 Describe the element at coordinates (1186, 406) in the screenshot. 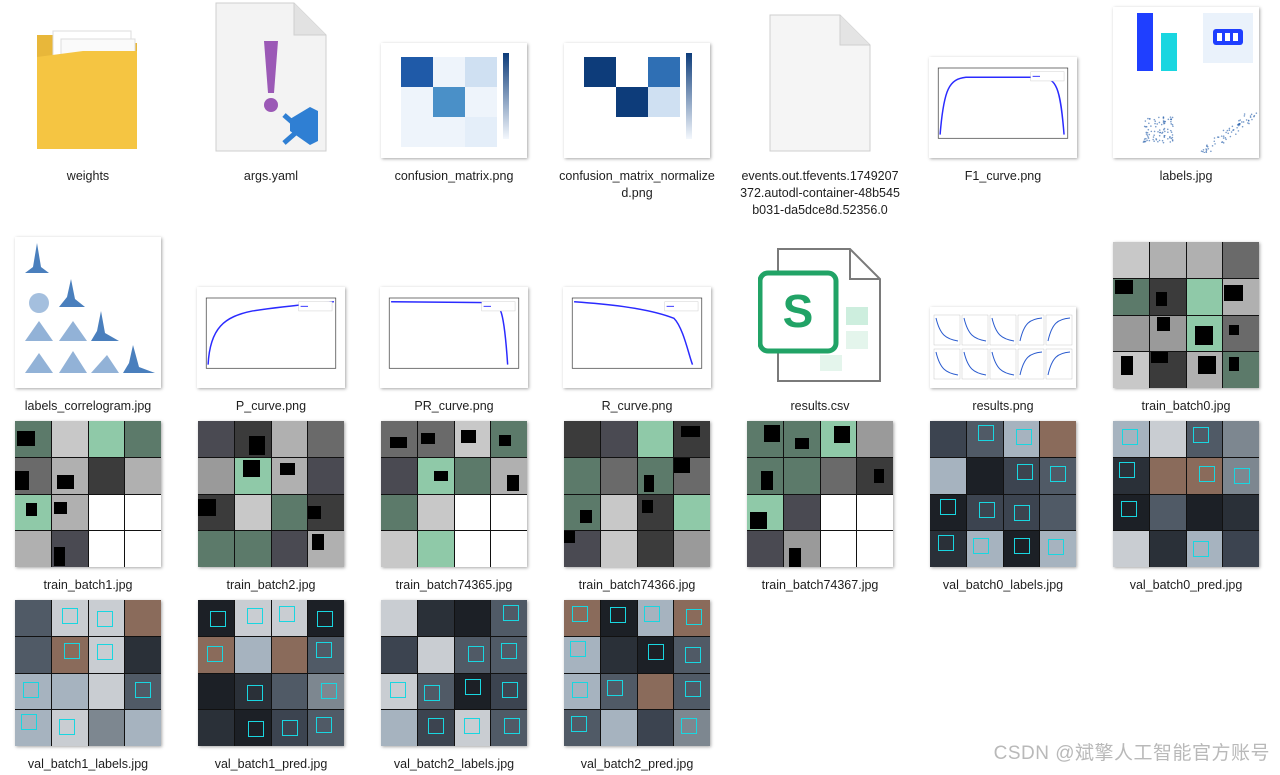

I see `file-name-label: train_batch0.jpg` at that location.